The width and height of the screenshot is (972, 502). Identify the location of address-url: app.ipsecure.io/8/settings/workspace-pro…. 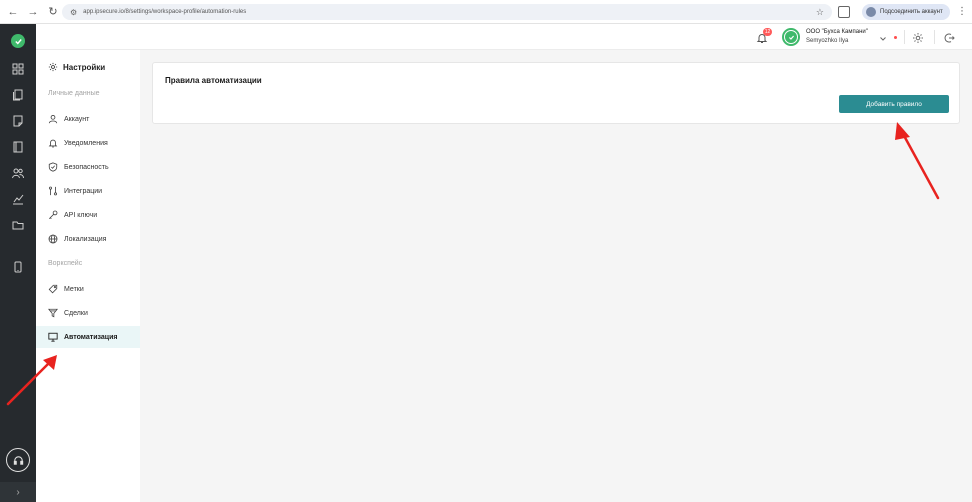
(165, 12).